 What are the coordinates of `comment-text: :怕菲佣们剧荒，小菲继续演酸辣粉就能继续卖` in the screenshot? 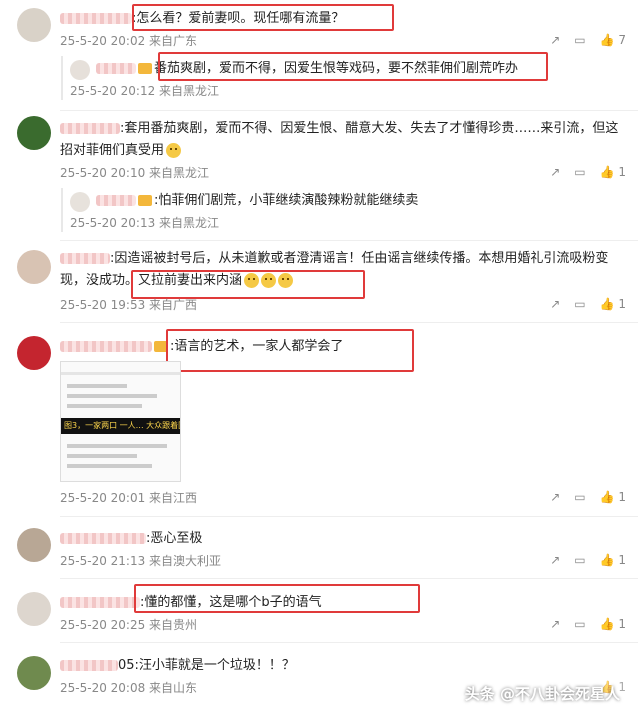 It's located at (257, 201).